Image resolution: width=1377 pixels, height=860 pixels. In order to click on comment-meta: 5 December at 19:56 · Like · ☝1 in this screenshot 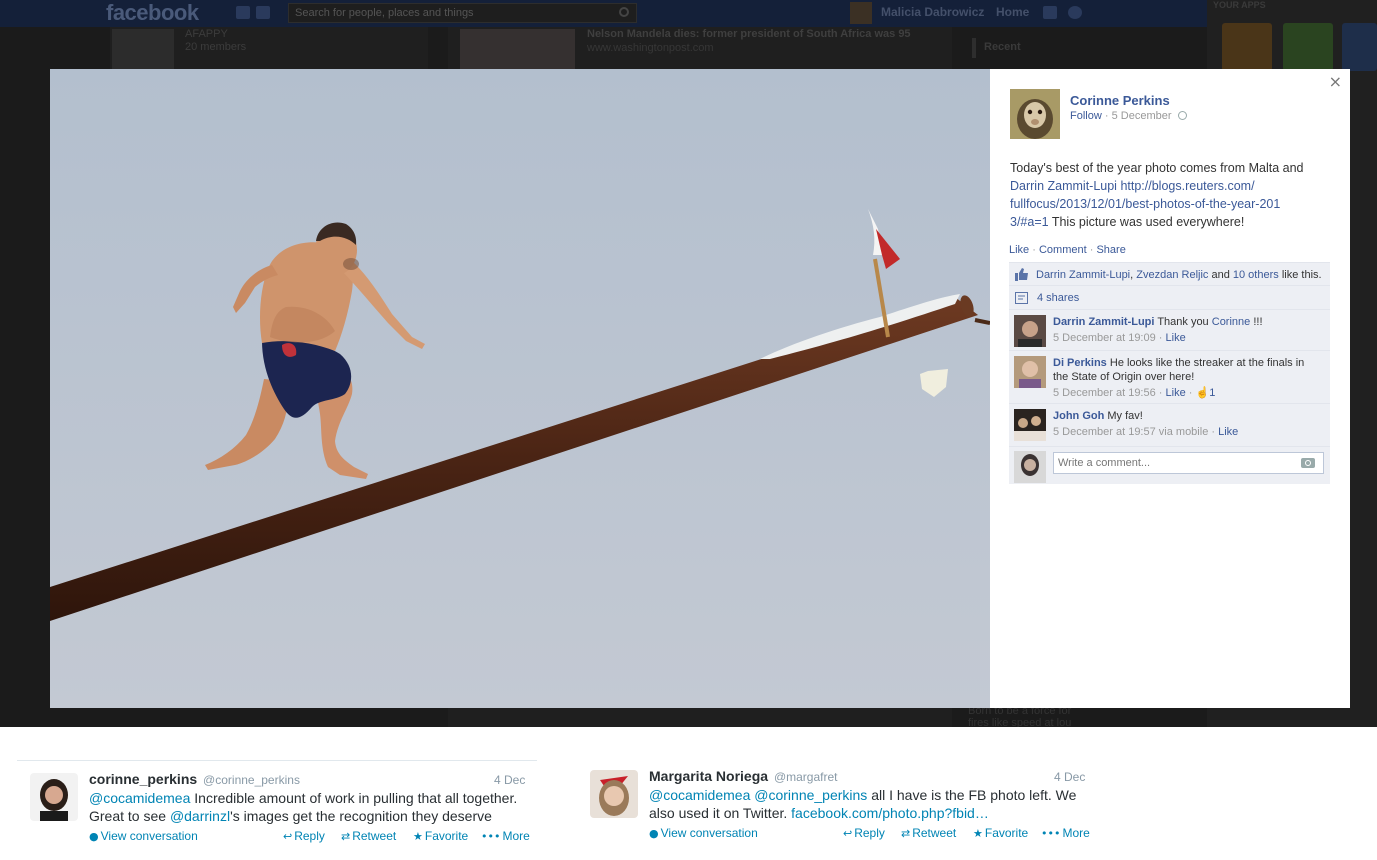, I will do `click(1187, 393)`.